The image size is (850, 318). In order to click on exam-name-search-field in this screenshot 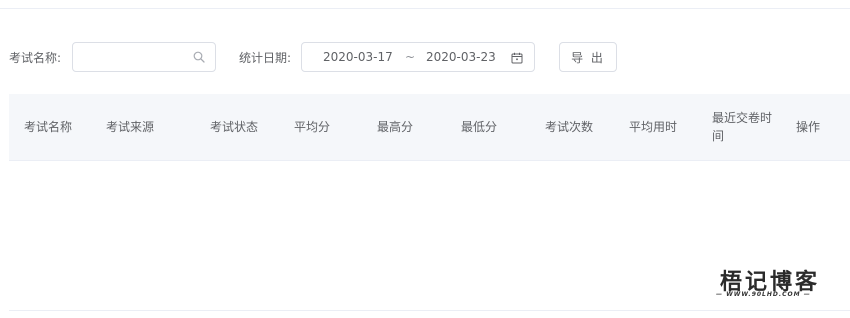, I will do `click(144, 57)`.